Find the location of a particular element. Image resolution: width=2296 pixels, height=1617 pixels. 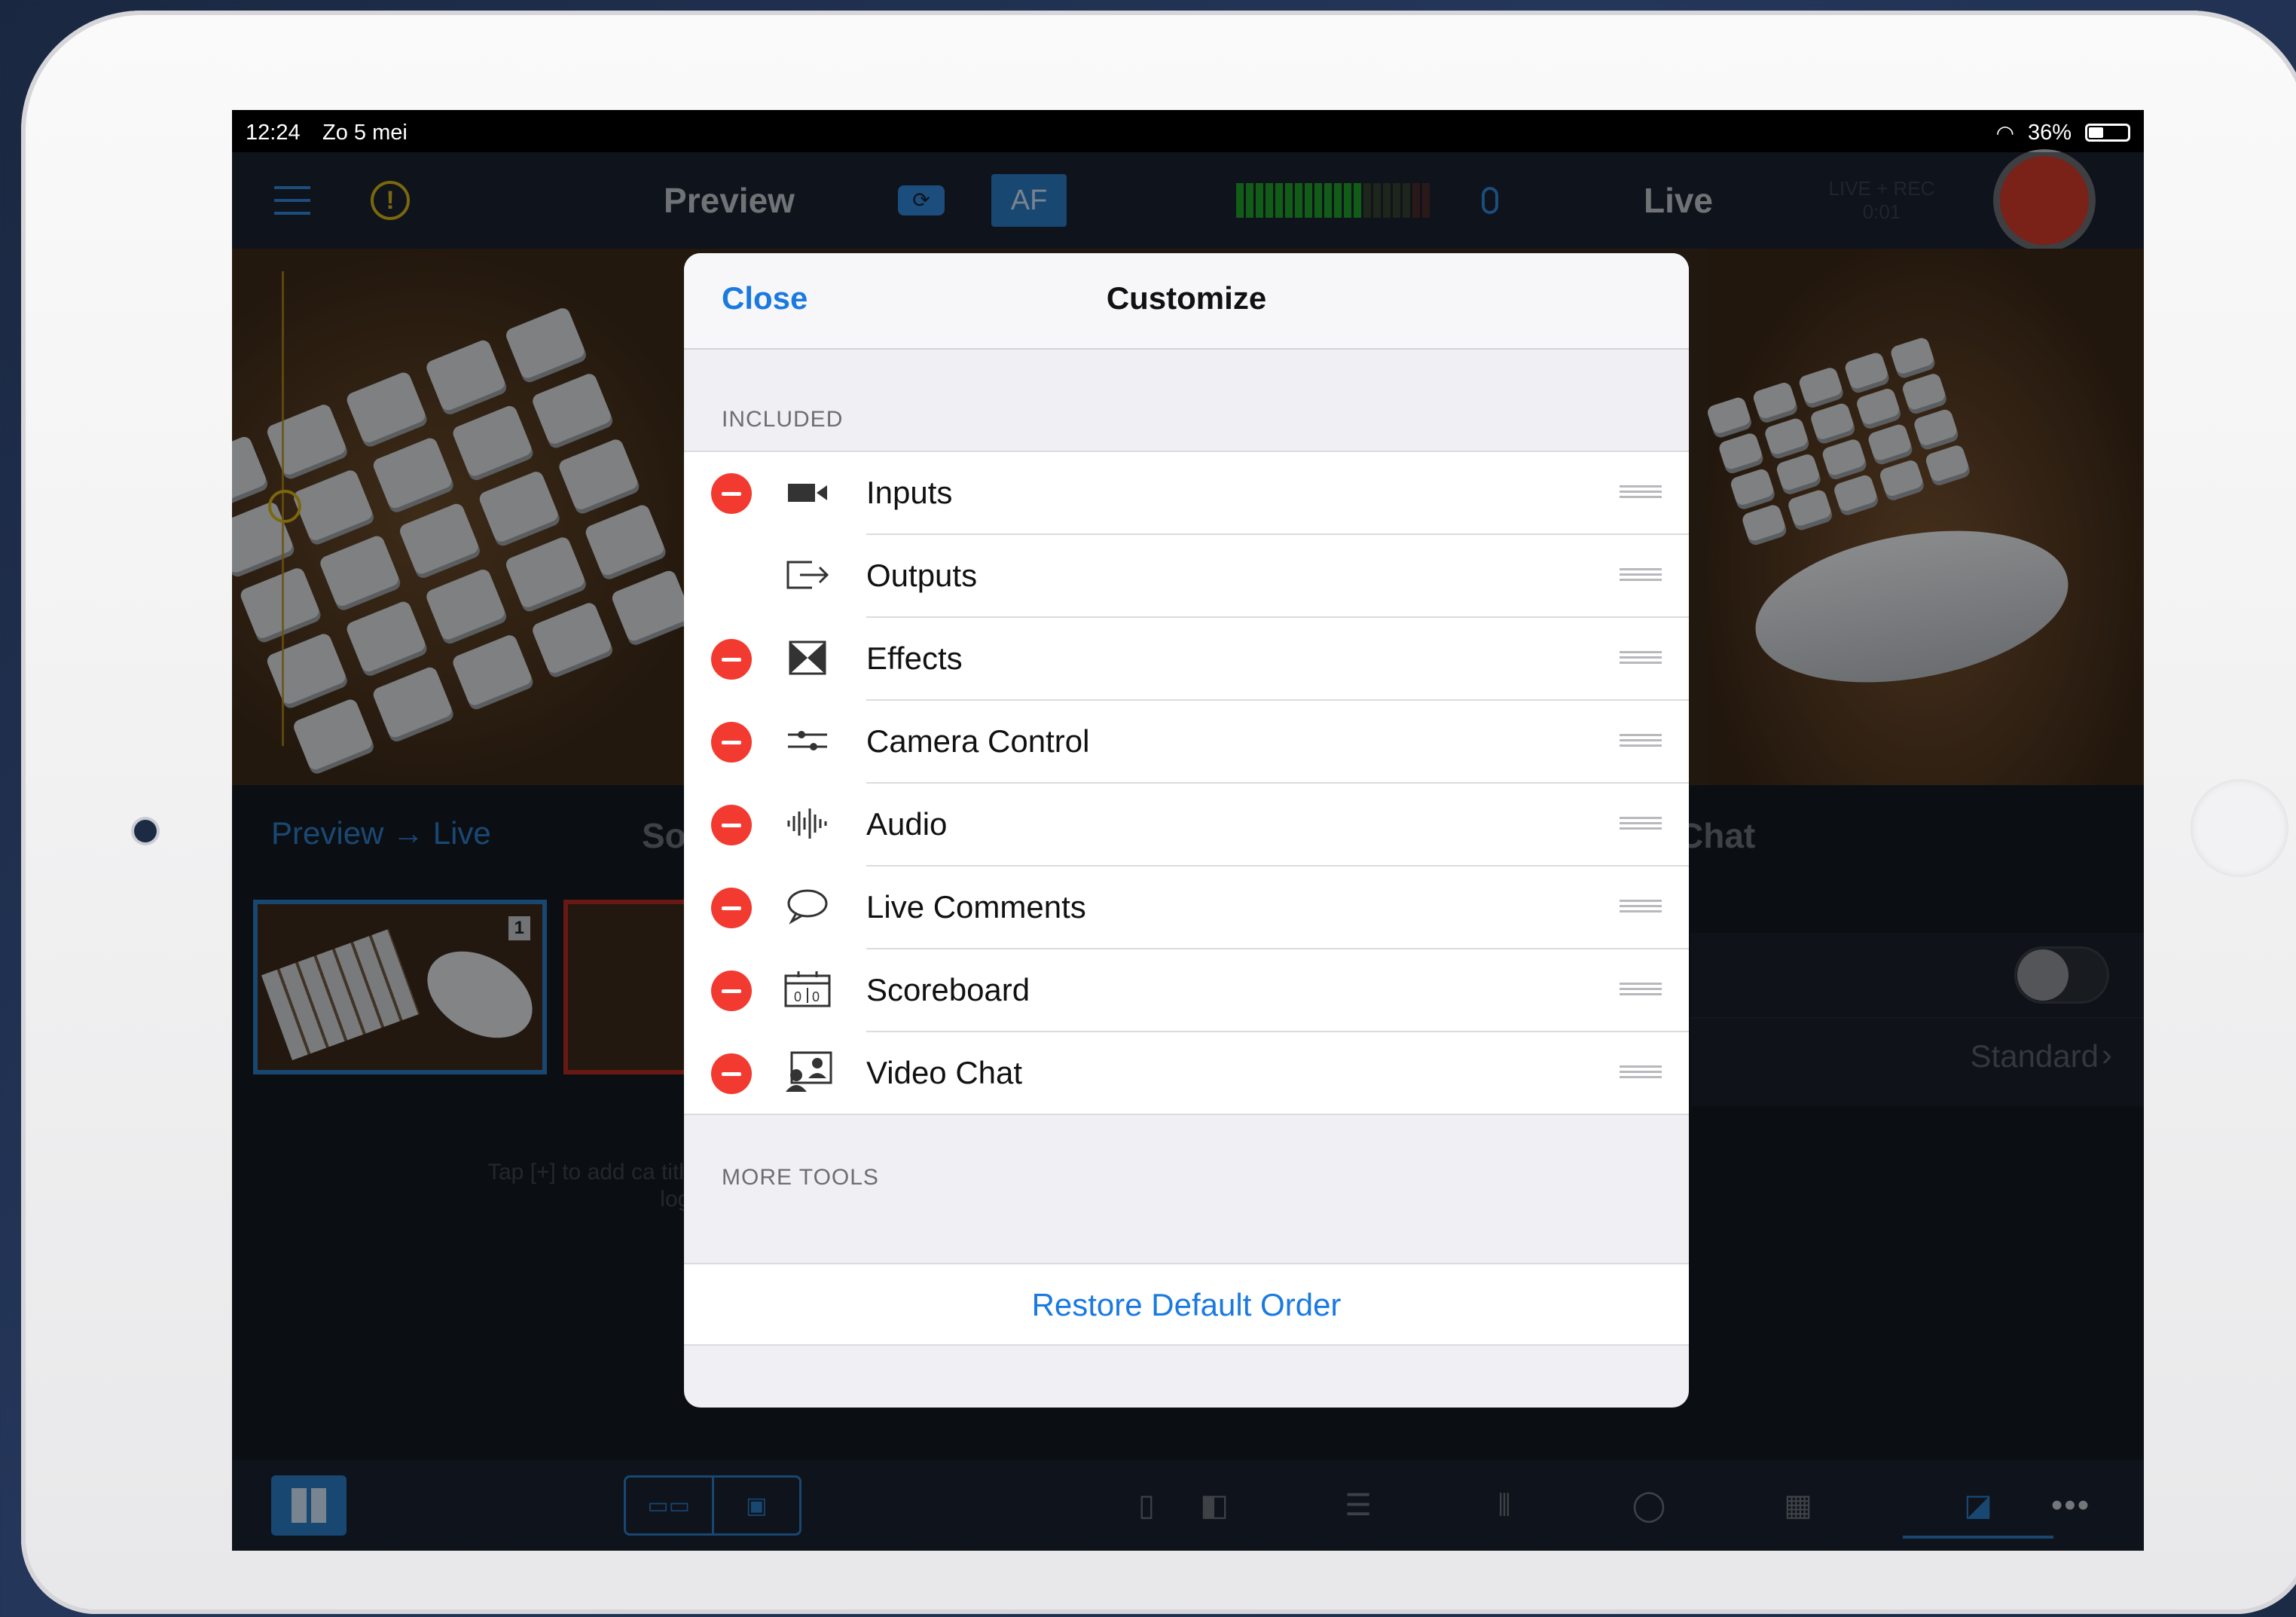

tool-label: Live Comments is located at coordinates (976, 907).